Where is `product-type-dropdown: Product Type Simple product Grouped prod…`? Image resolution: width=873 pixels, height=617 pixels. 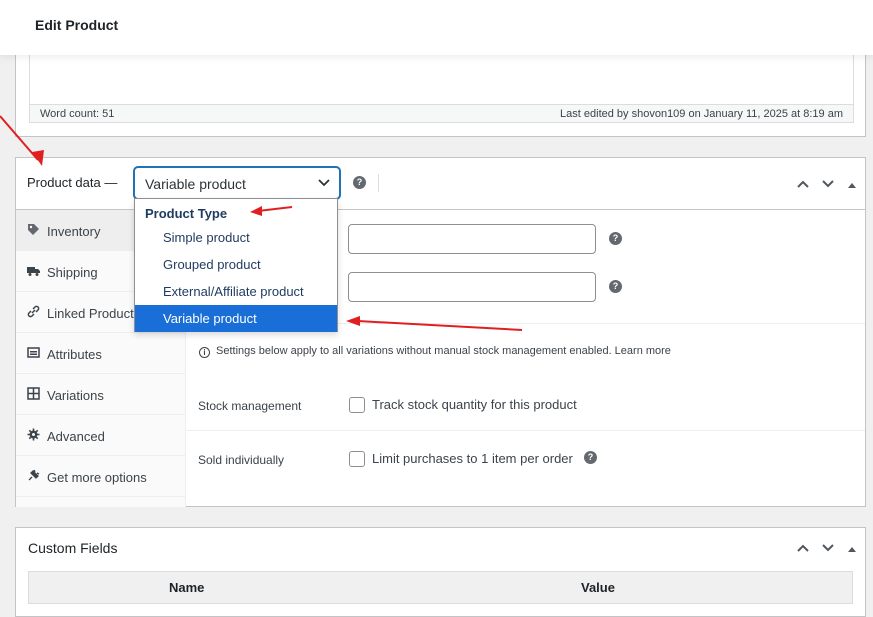
product-type-dropdown: Product Type Simple product Grouped prod… is located at coordinates (236, 265).